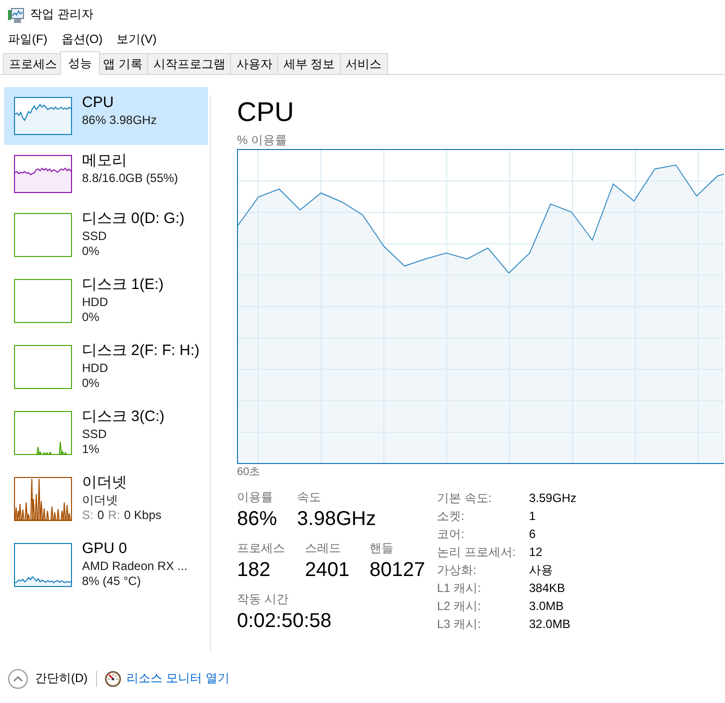 This screenshot has width=725, height=703. What do you see at coordinates (323, 548) in the screenshot?
I see `stat-label: 스레드` at bounding box center [323, 548].